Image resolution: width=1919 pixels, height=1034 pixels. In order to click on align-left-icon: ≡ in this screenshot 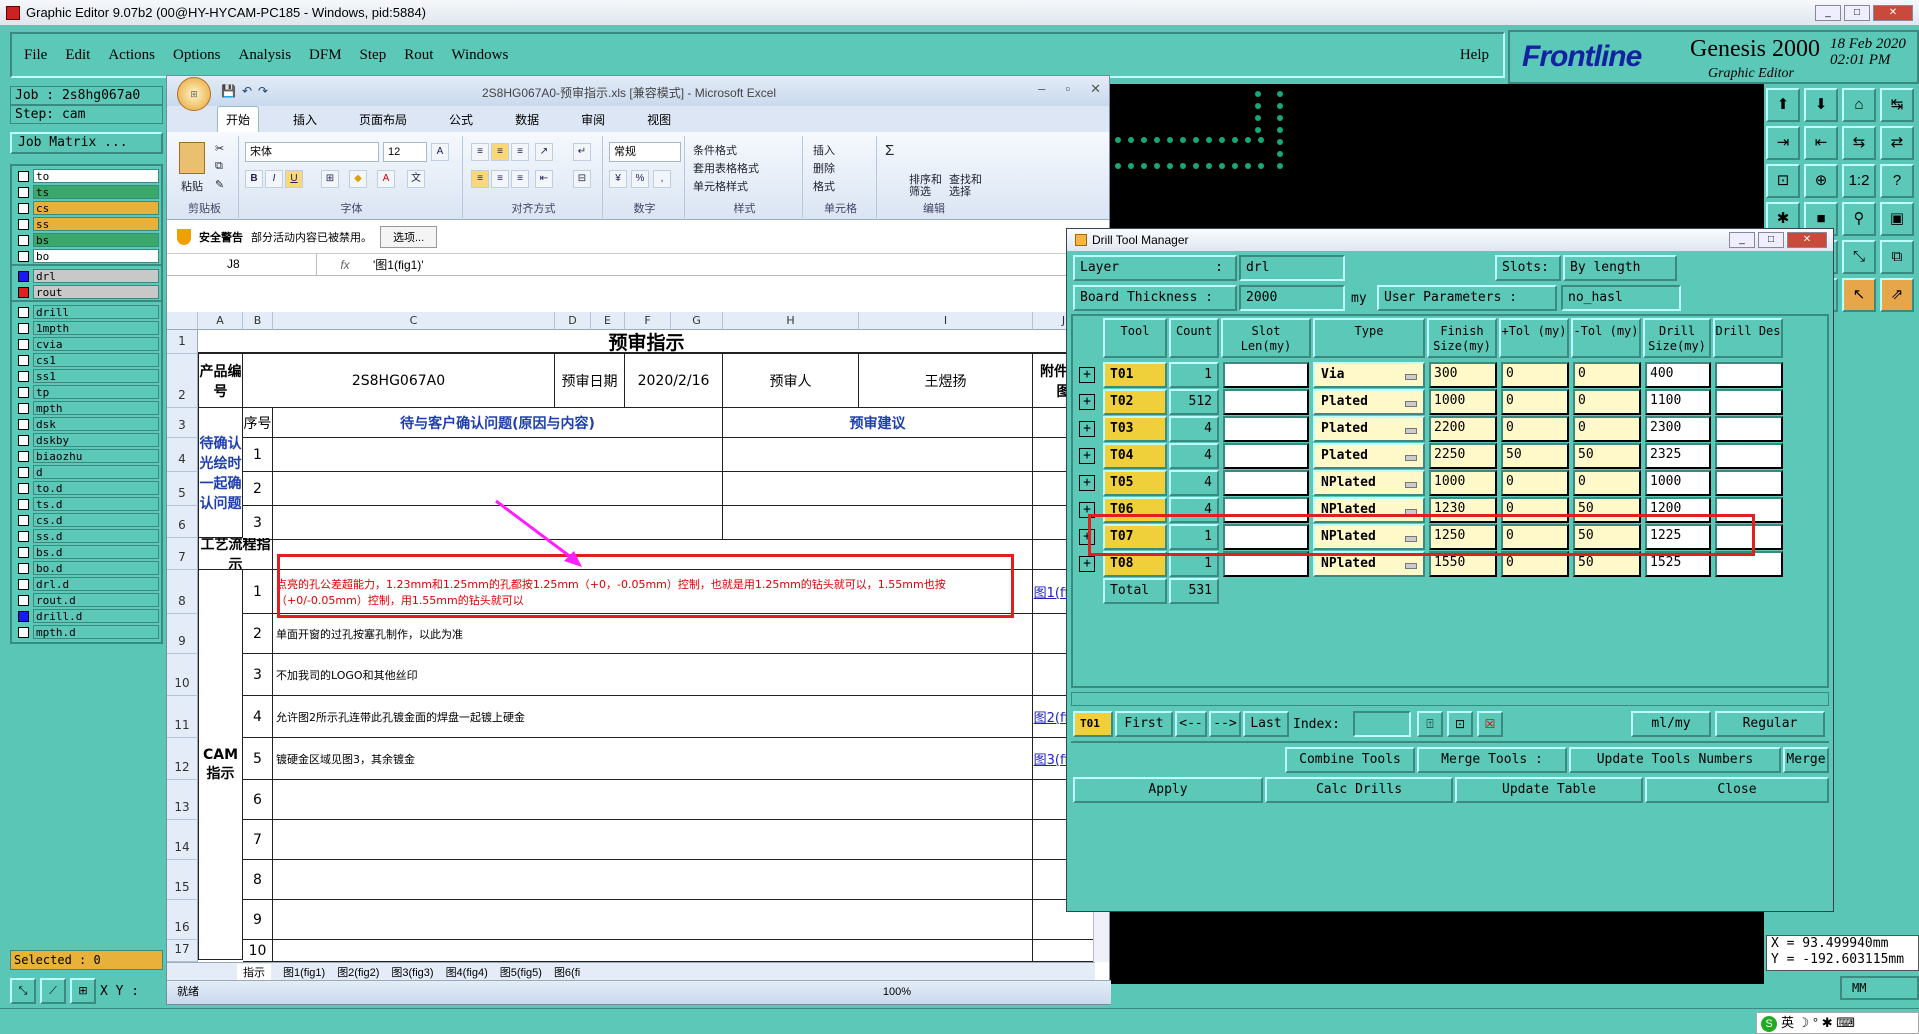, I will do `click(480, 179)`.